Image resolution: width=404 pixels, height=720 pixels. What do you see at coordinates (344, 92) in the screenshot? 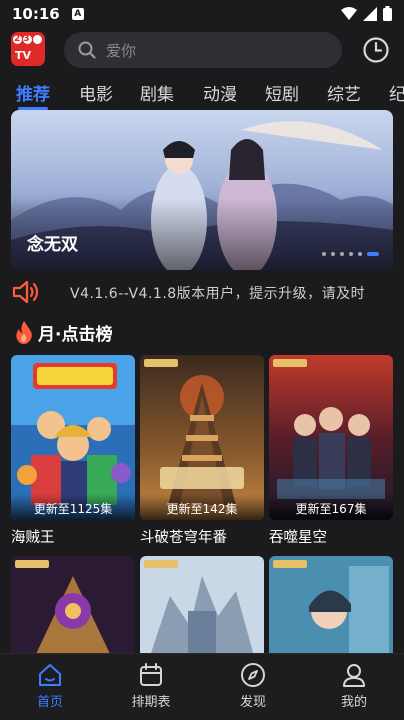
I see `tab-variety: 综艺` at bounding box center [344, 92].